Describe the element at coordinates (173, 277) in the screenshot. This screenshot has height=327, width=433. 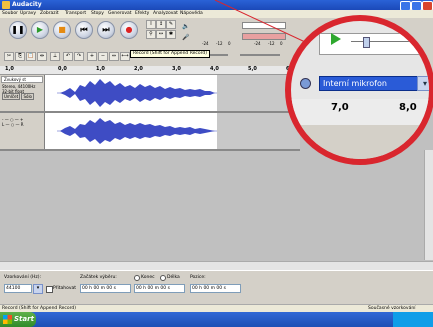
I see `length-label: Délka` at that location.